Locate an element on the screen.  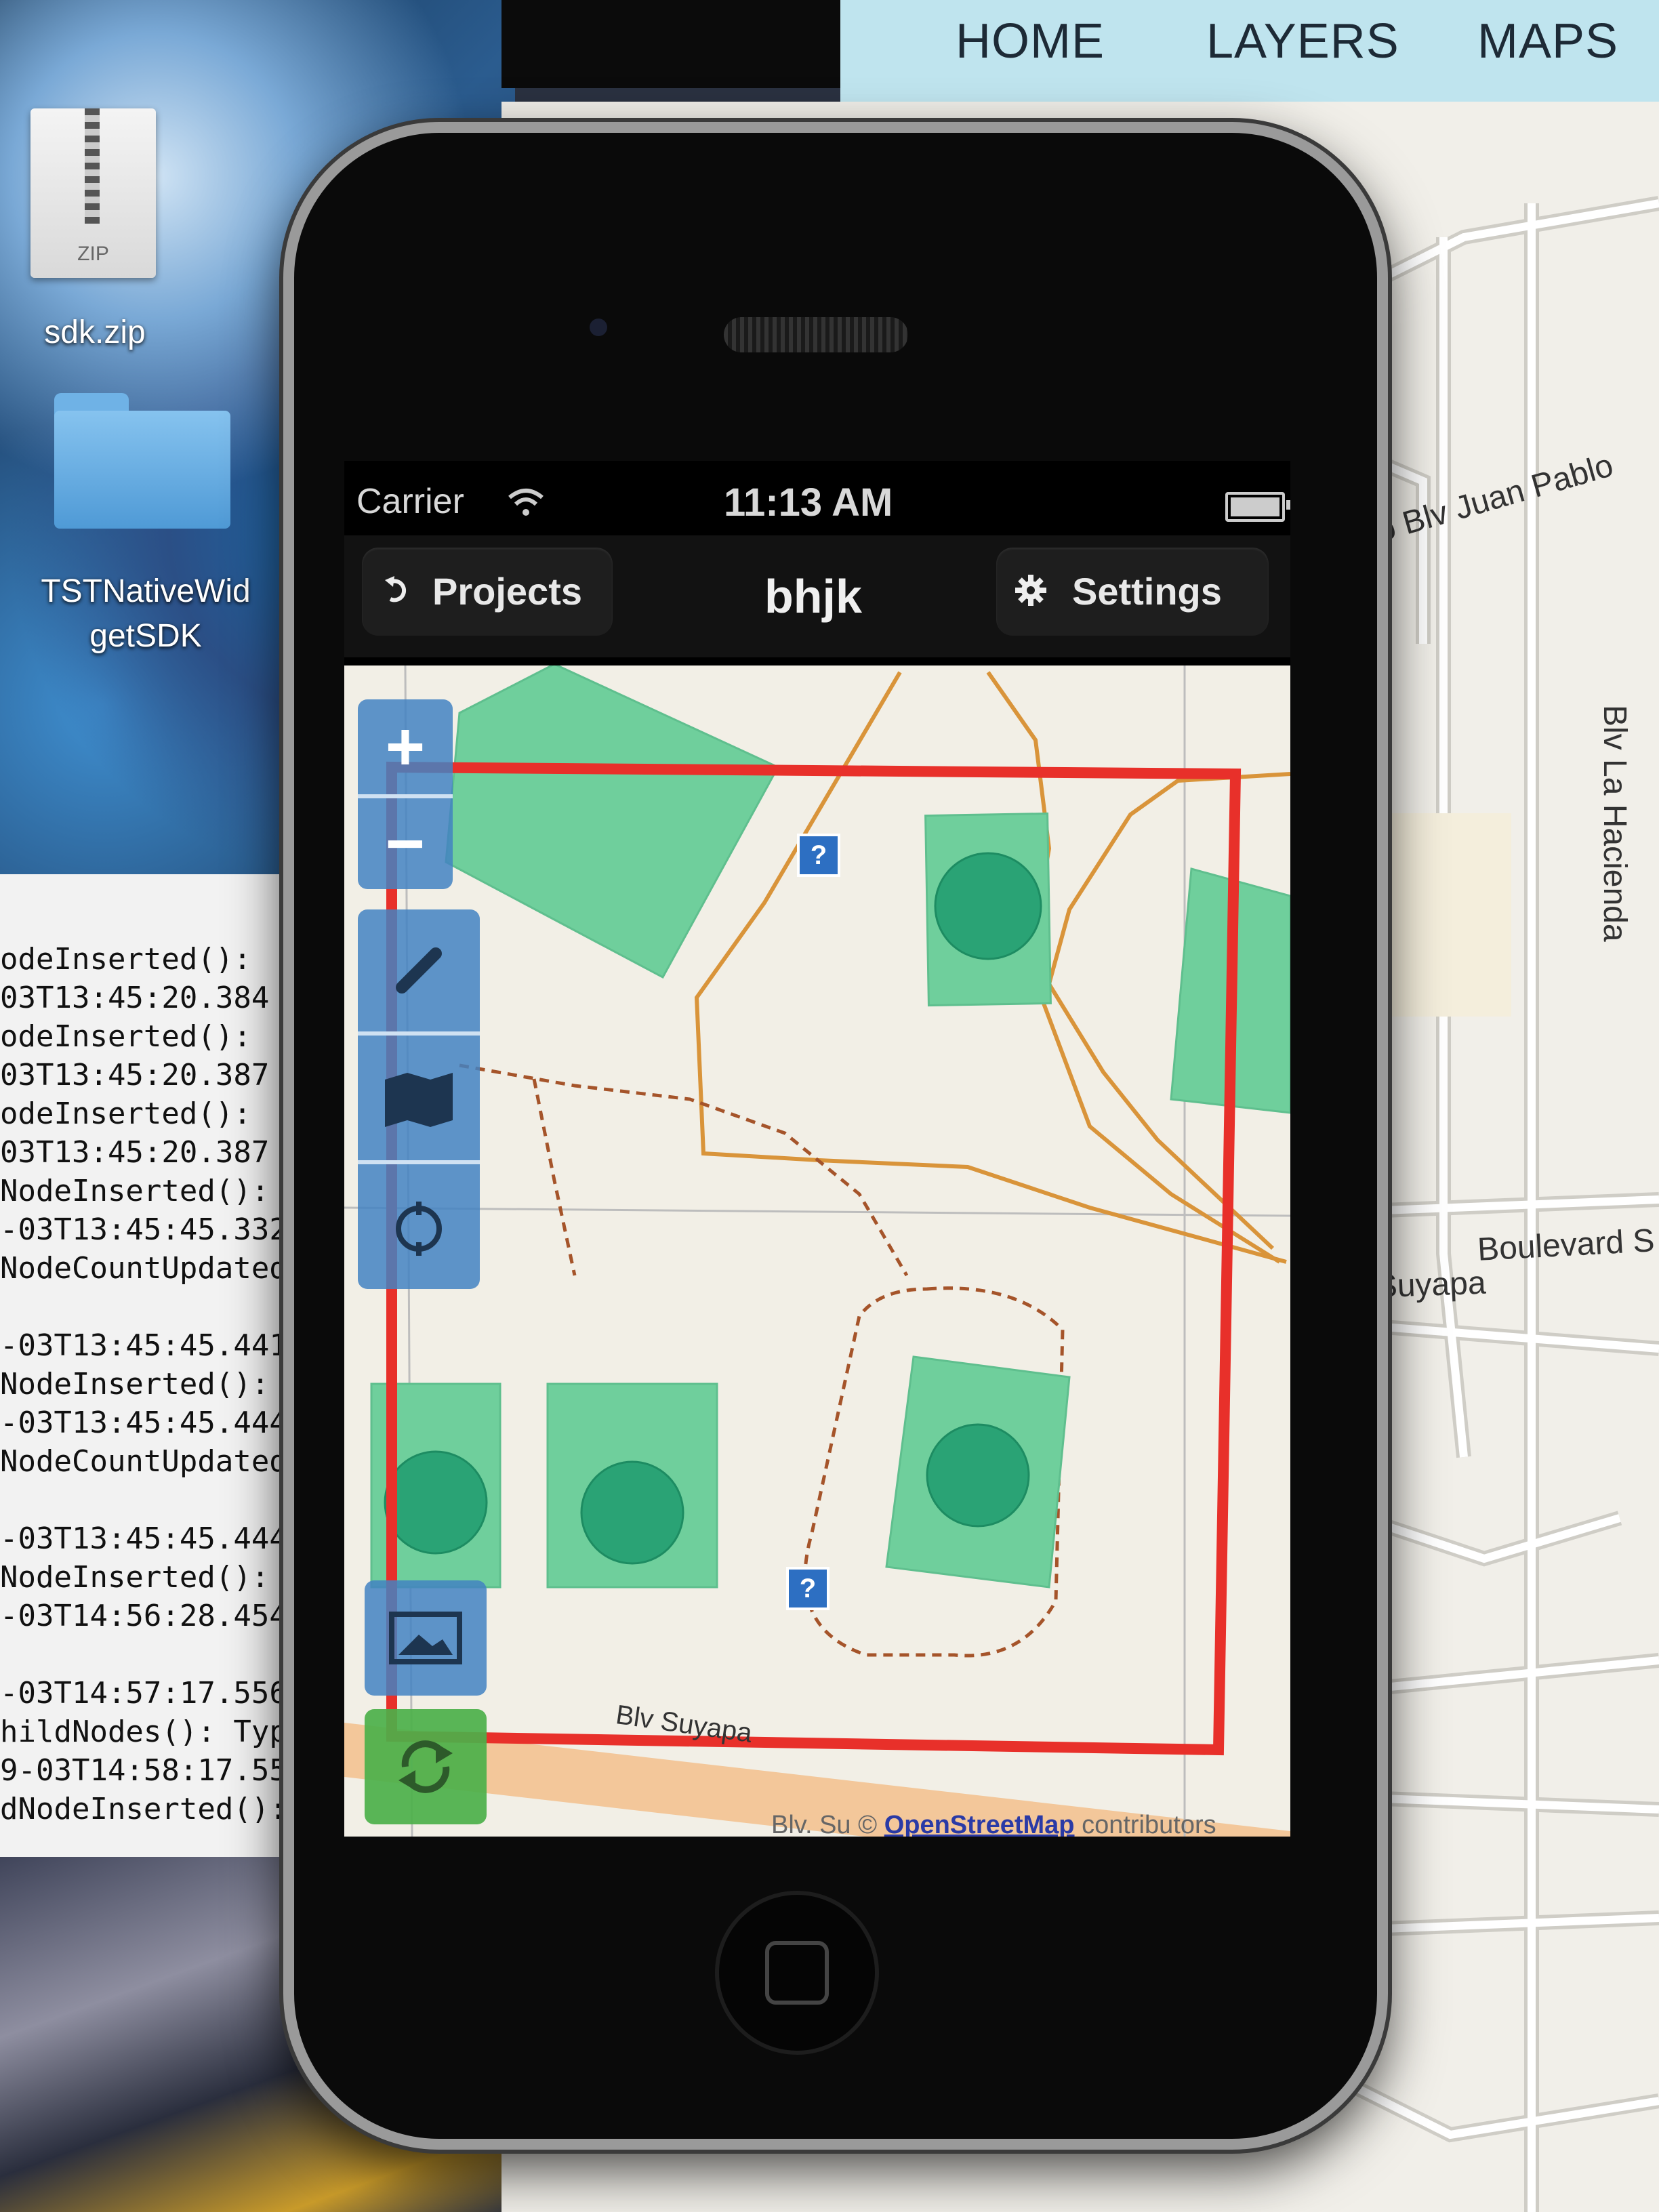
console-line: -03T14:56:28.454 is located at coordinates (143, 1616).